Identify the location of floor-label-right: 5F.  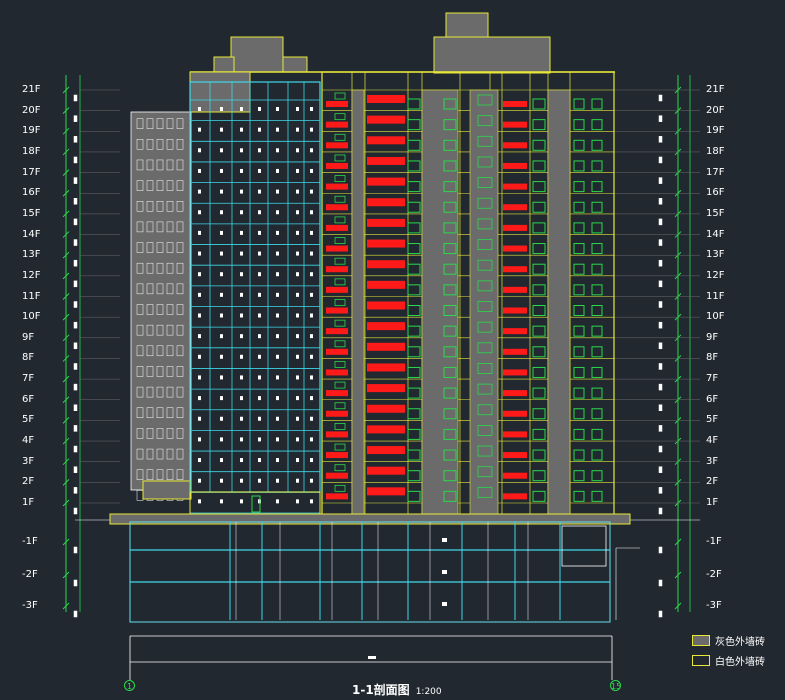
(712, 420).